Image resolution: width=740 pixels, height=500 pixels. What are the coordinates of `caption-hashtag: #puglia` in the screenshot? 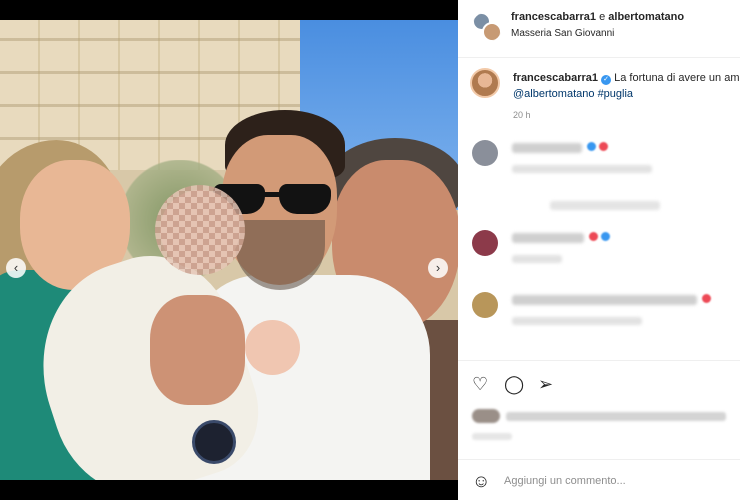 It's located at (615, 94).